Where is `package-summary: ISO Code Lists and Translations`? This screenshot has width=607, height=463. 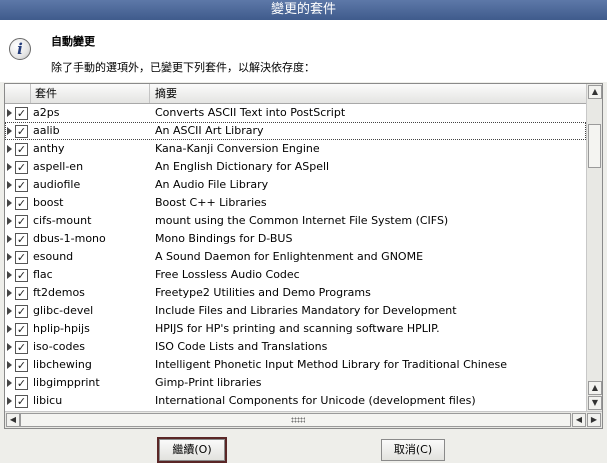 package-summary: ISO Code Lists and Translations is located at coordinates (241, 346).